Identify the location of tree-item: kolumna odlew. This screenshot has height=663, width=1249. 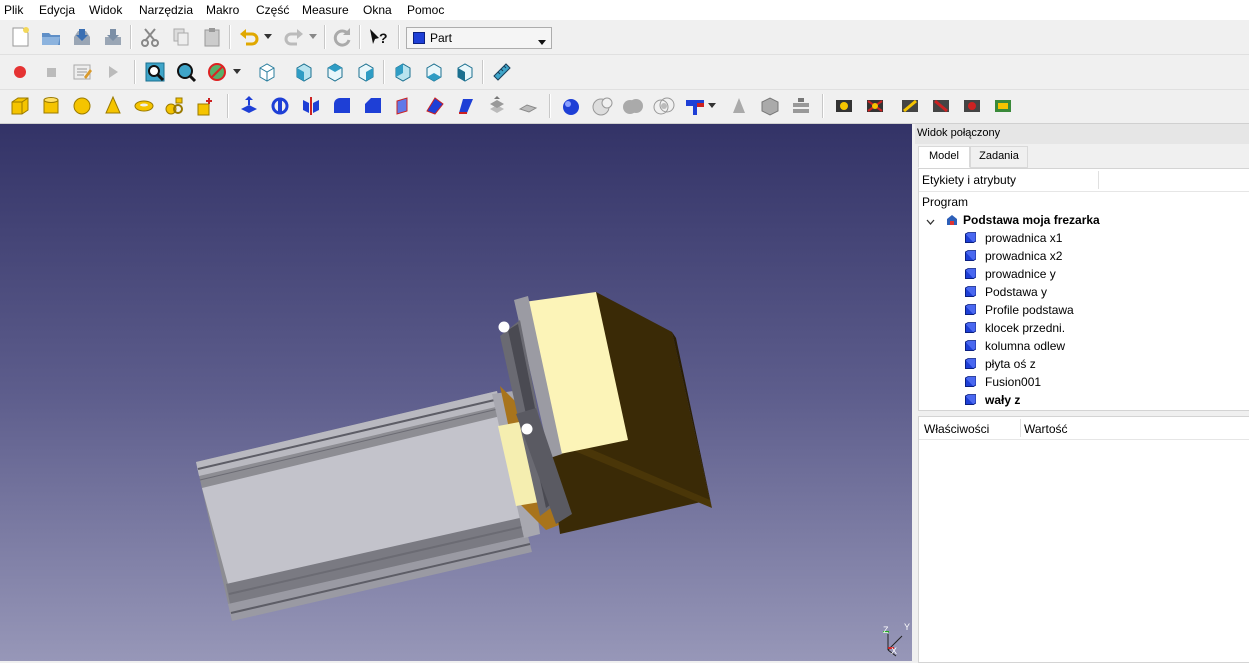
(1079, 346).